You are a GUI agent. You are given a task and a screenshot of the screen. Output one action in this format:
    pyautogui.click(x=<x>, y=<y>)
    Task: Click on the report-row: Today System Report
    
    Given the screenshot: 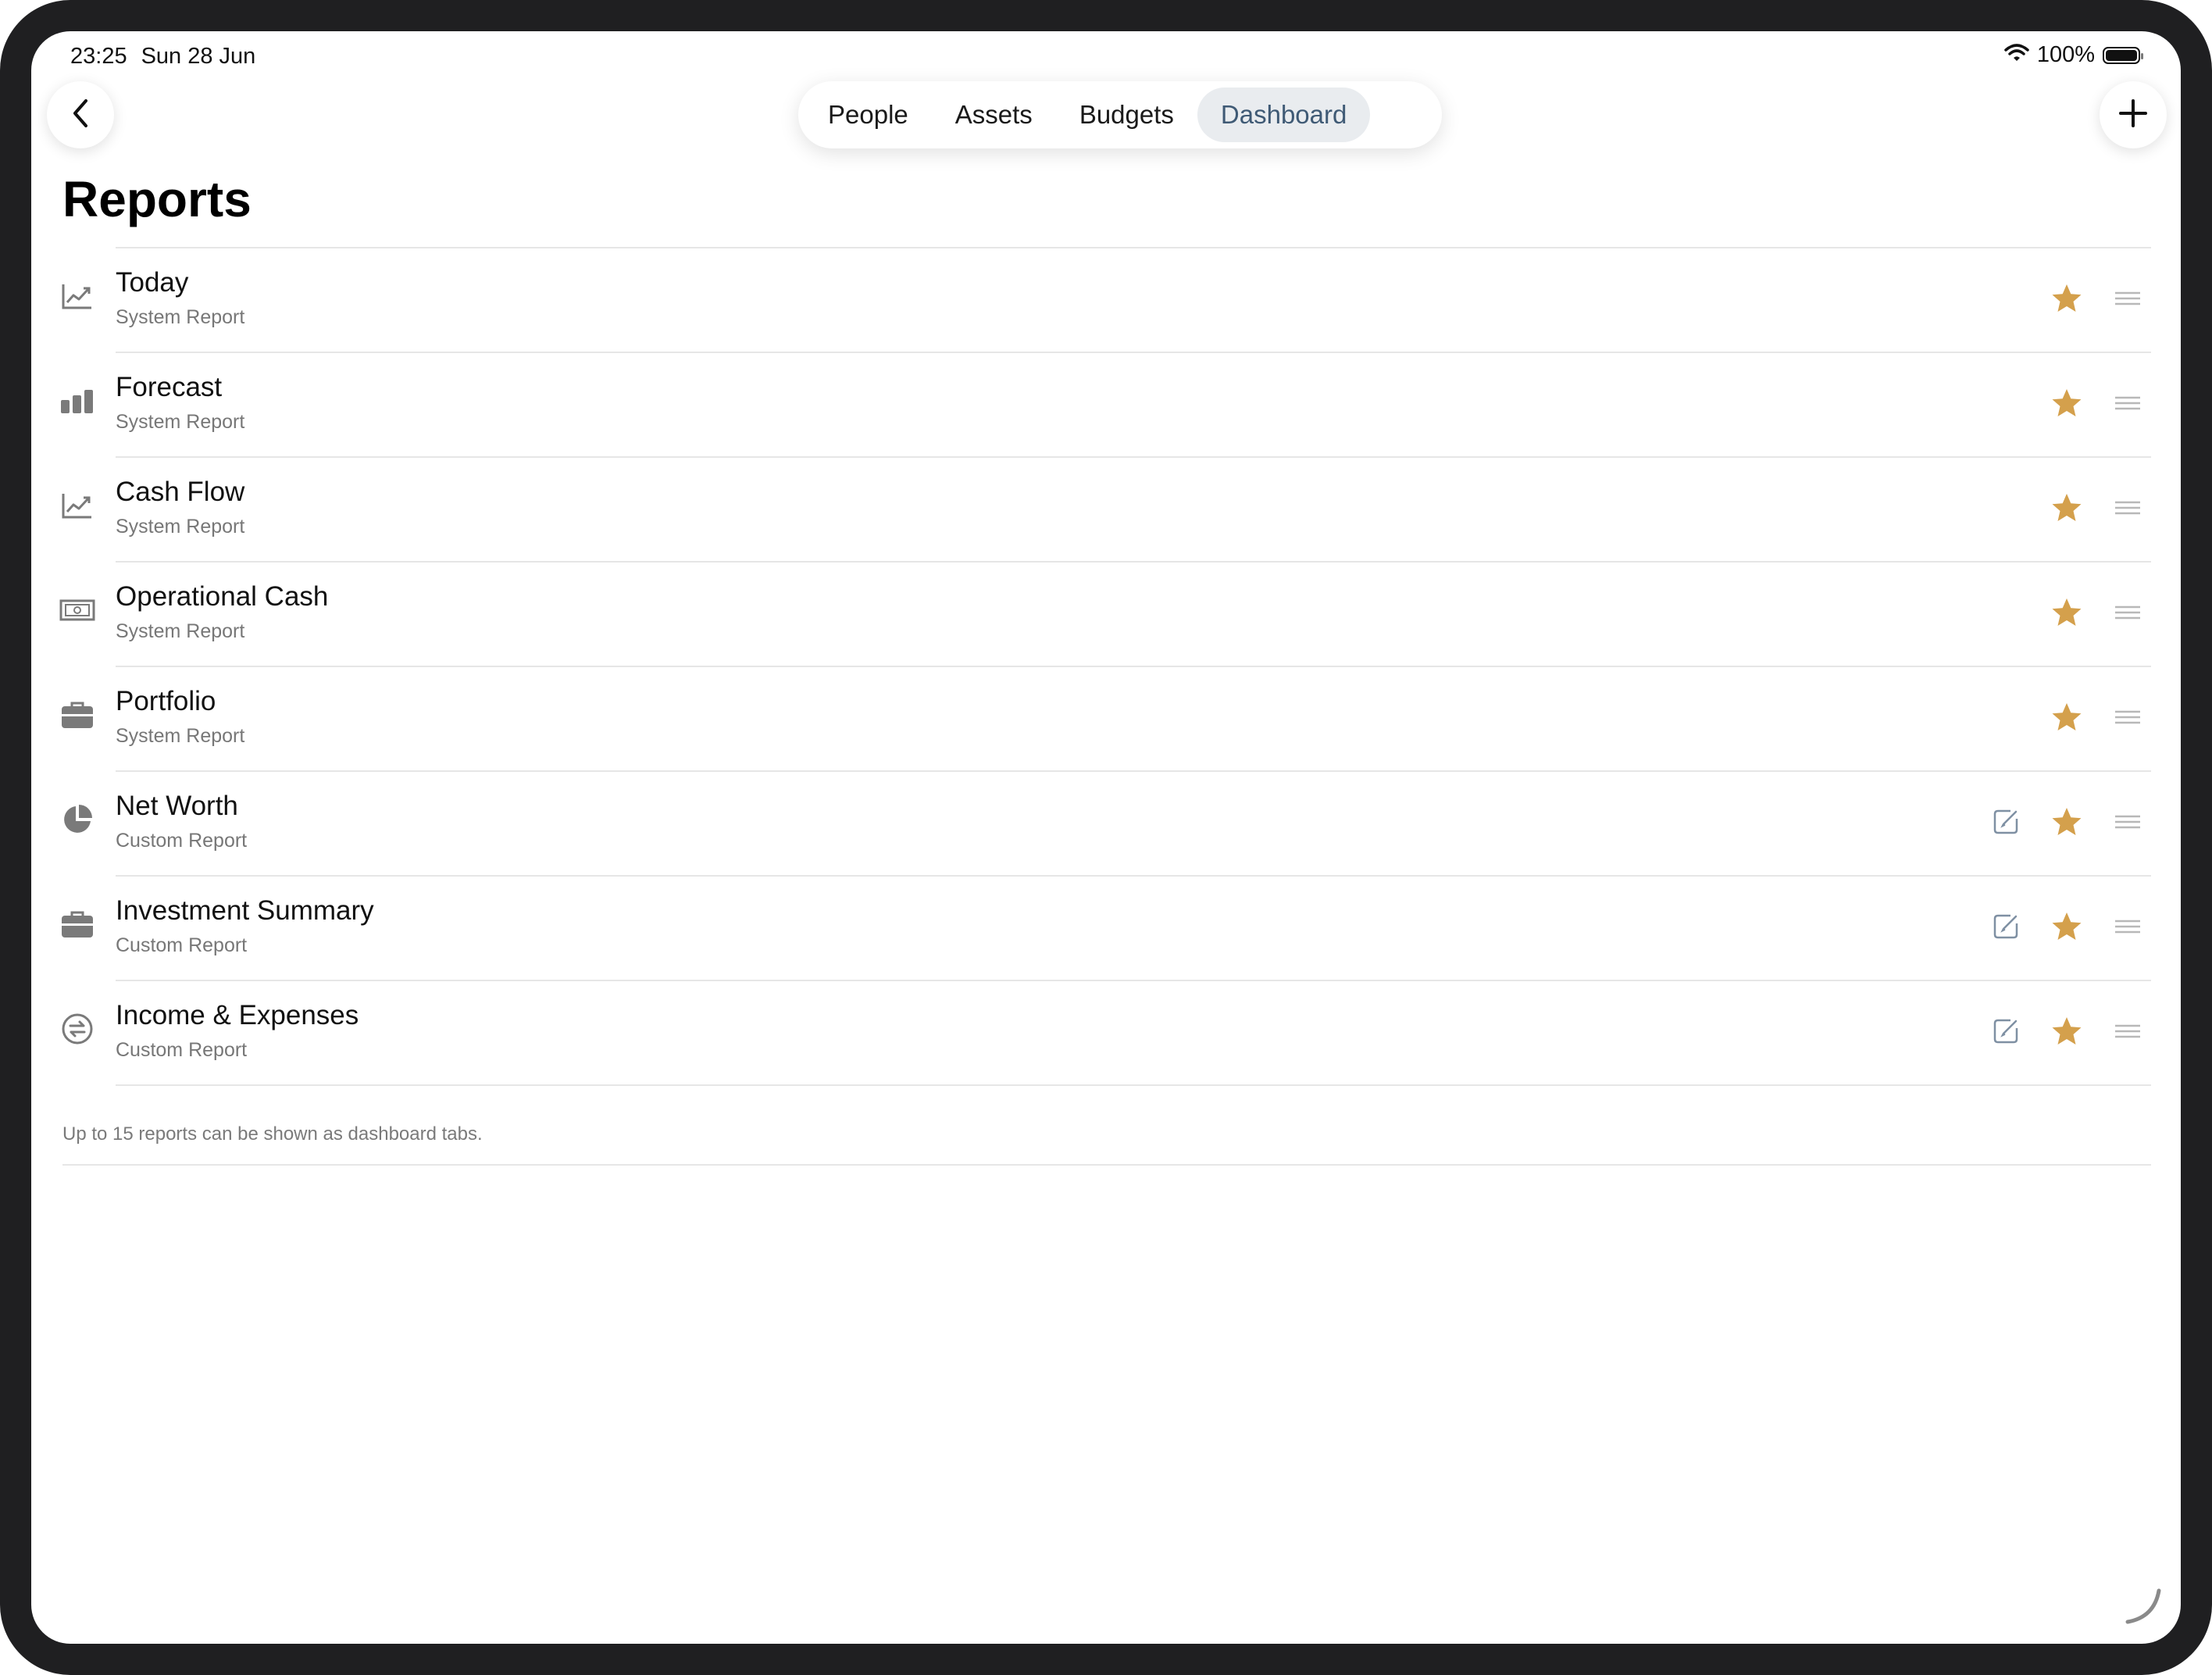 What is the action you would take?
    pyautogui.click(x=1106, y=300)
    